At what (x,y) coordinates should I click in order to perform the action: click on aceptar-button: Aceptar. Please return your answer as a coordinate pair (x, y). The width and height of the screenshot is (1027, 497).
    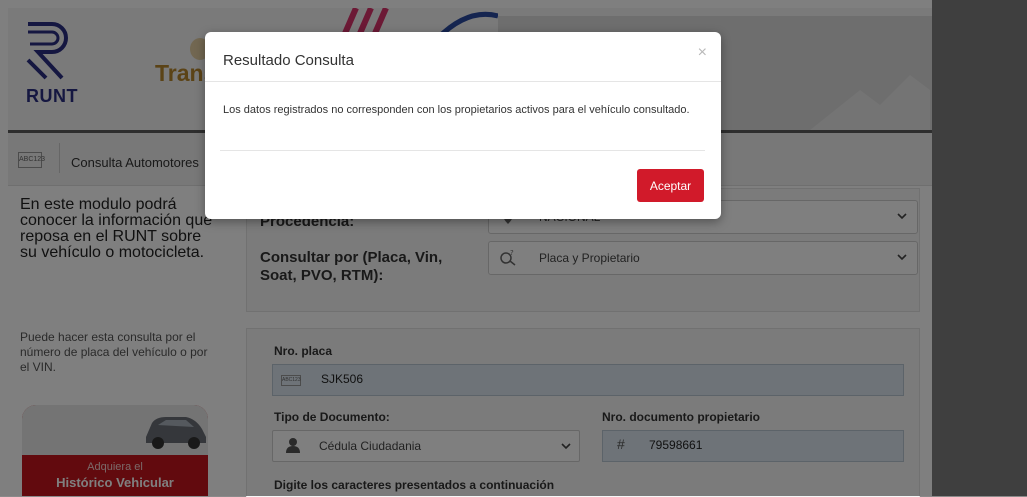
    Looking at the image, I should click on (670, 185).